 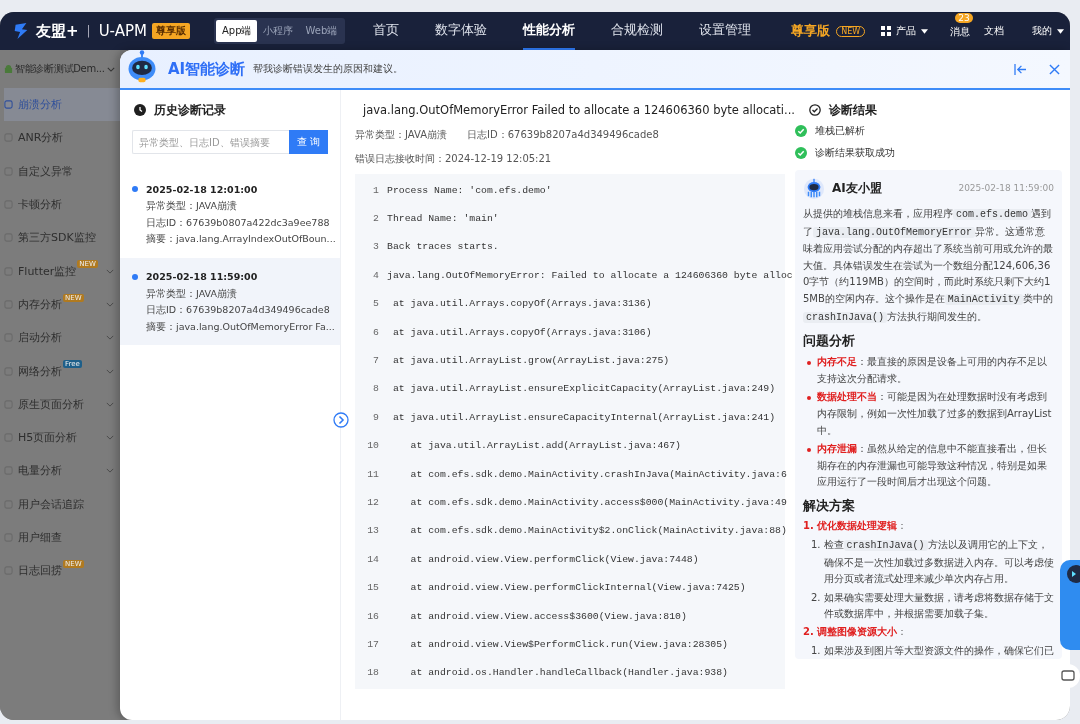 I want to click on record-detail: 日志ID：67639b8207a4d349496cade8, so click(x=238, y=310).